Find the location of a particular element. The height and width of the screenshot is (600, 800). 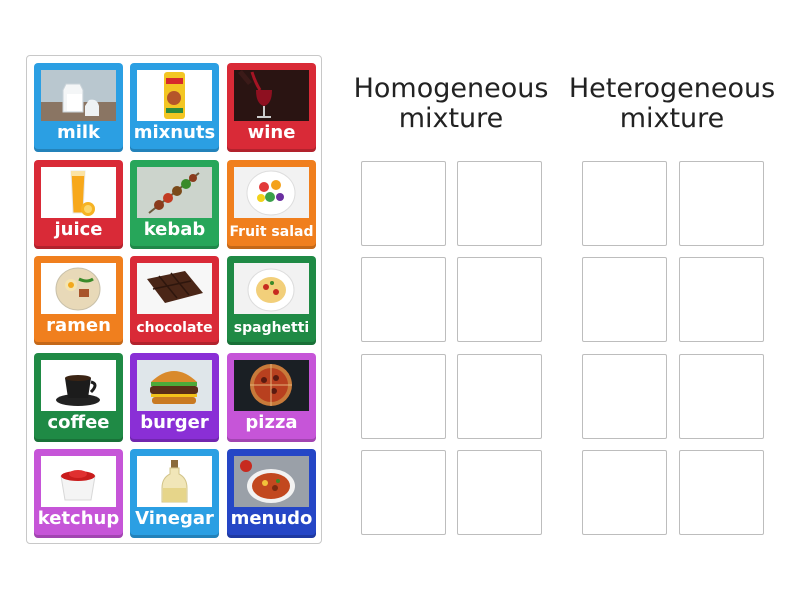

card-chocolate: chocolate is located at coordinates (174, 300).